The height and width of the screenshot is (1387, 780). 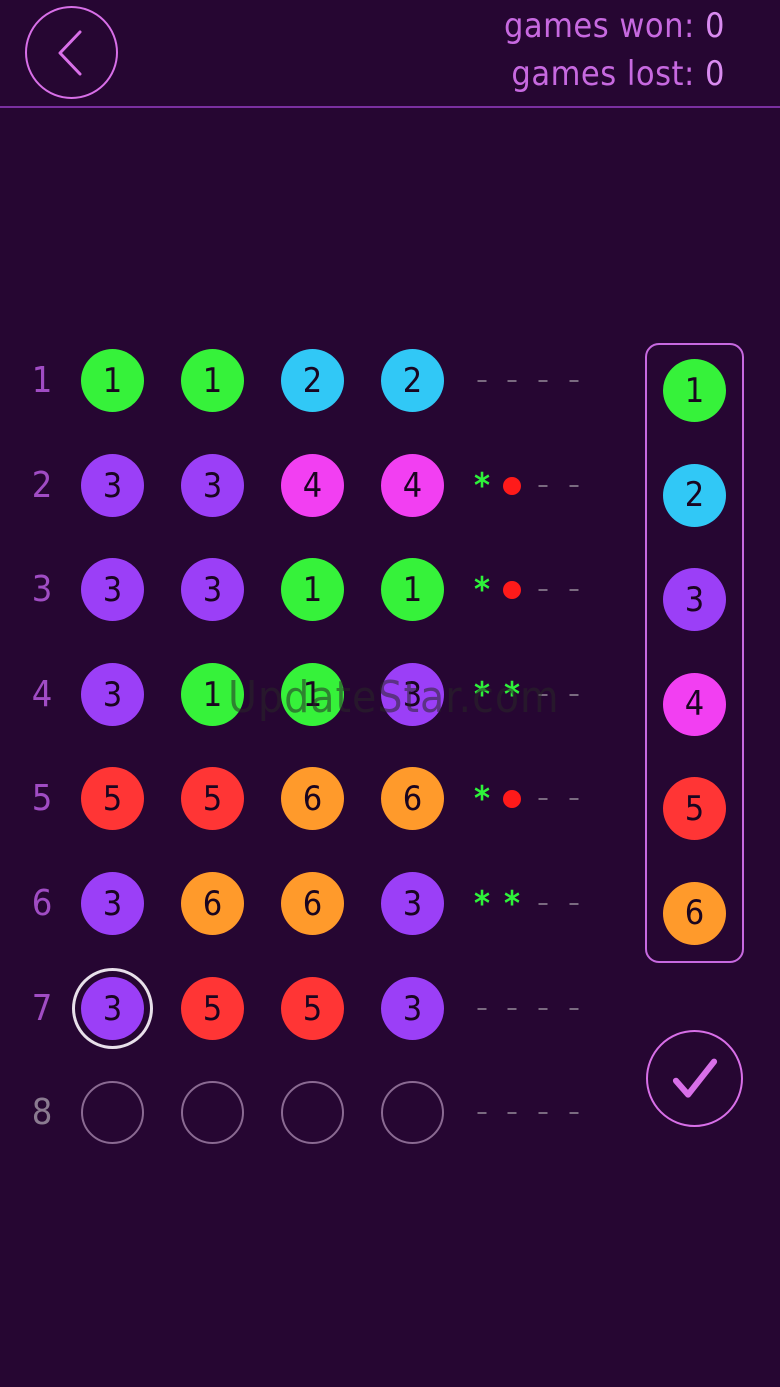 I want to click on games-lost-stat: games lost: 0, so click(x=618, y=74).